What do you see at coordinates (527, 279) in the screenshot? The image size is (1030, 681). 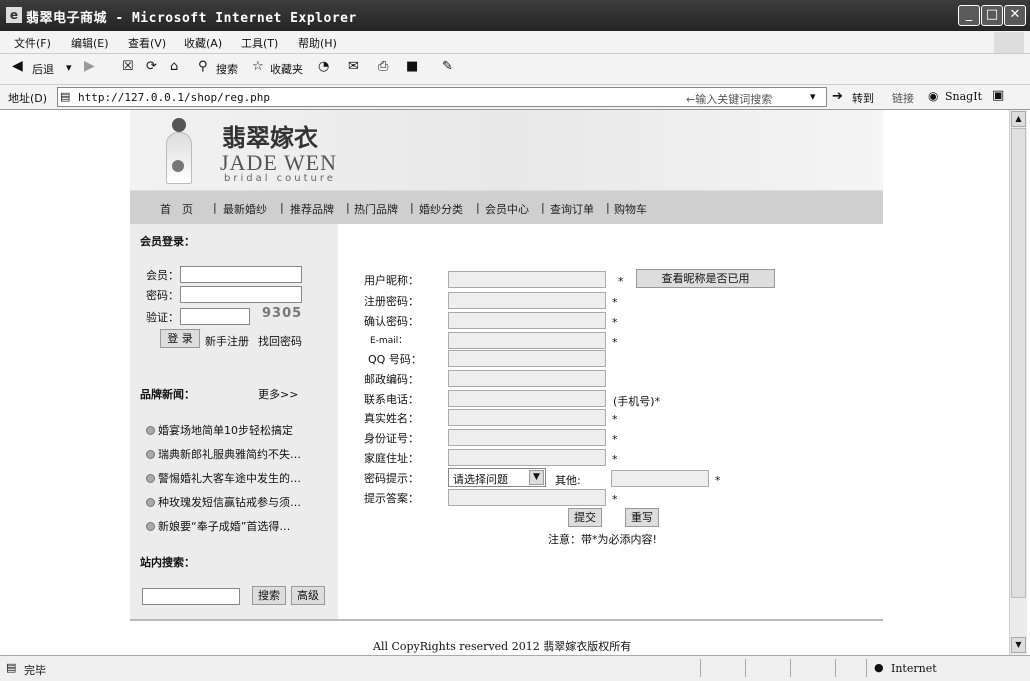 I see `nickname-input` at bounding box center [527, 279].